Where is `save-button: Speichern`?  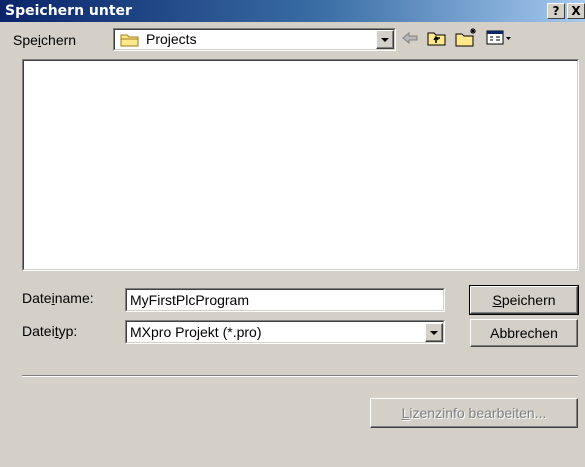 save-button: Speichern is located at coordinates (524, 300).